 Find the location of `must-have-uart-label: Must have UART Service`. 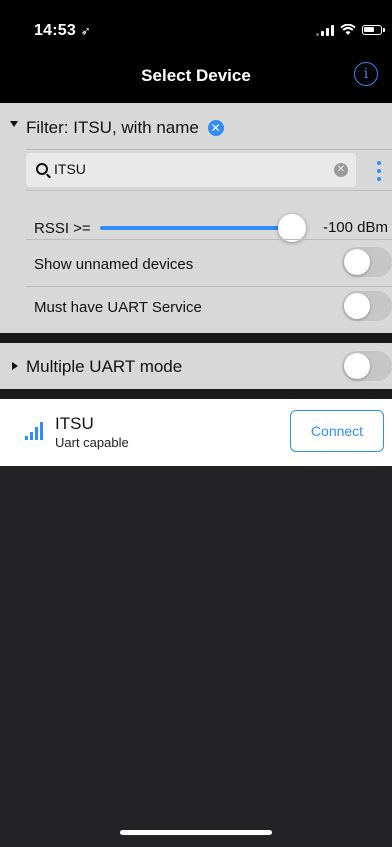

must-have-uart-label: Must have UART Service is located at coordinates (118, 307).